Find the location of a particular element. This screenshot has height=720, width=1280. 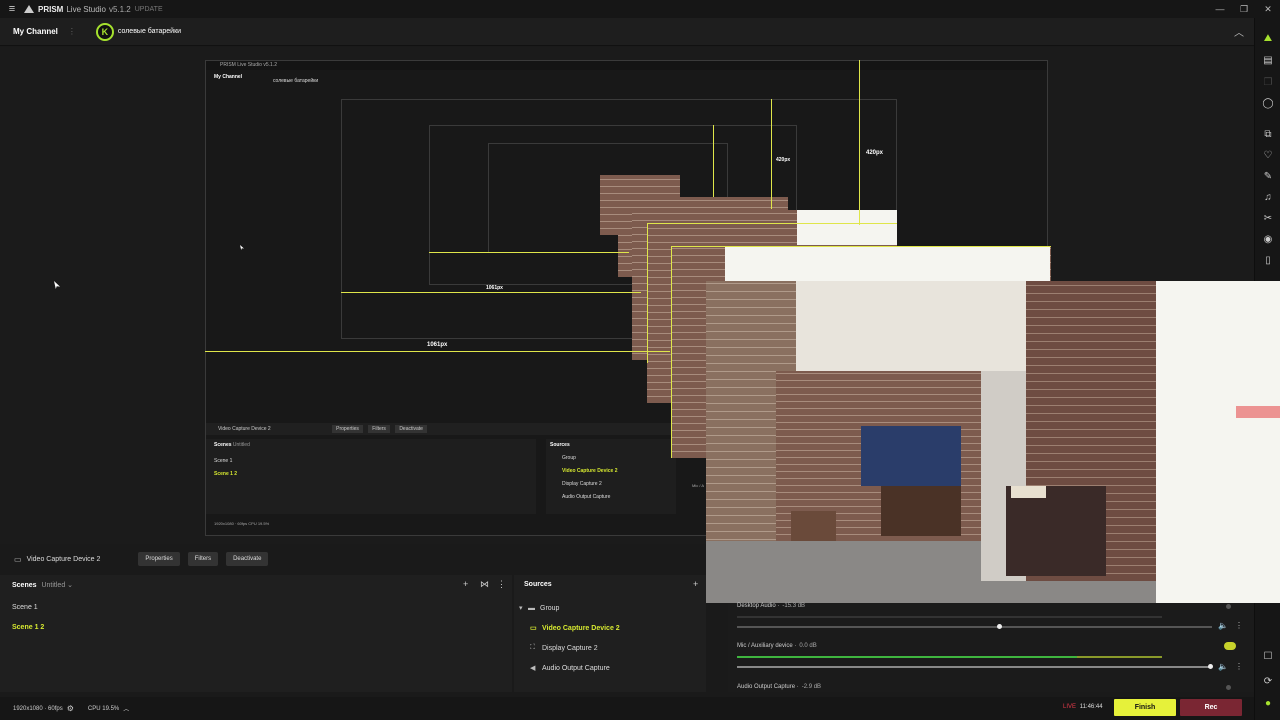

scene-item-active: Scene 1 2 is located at coordinates (28, 627).